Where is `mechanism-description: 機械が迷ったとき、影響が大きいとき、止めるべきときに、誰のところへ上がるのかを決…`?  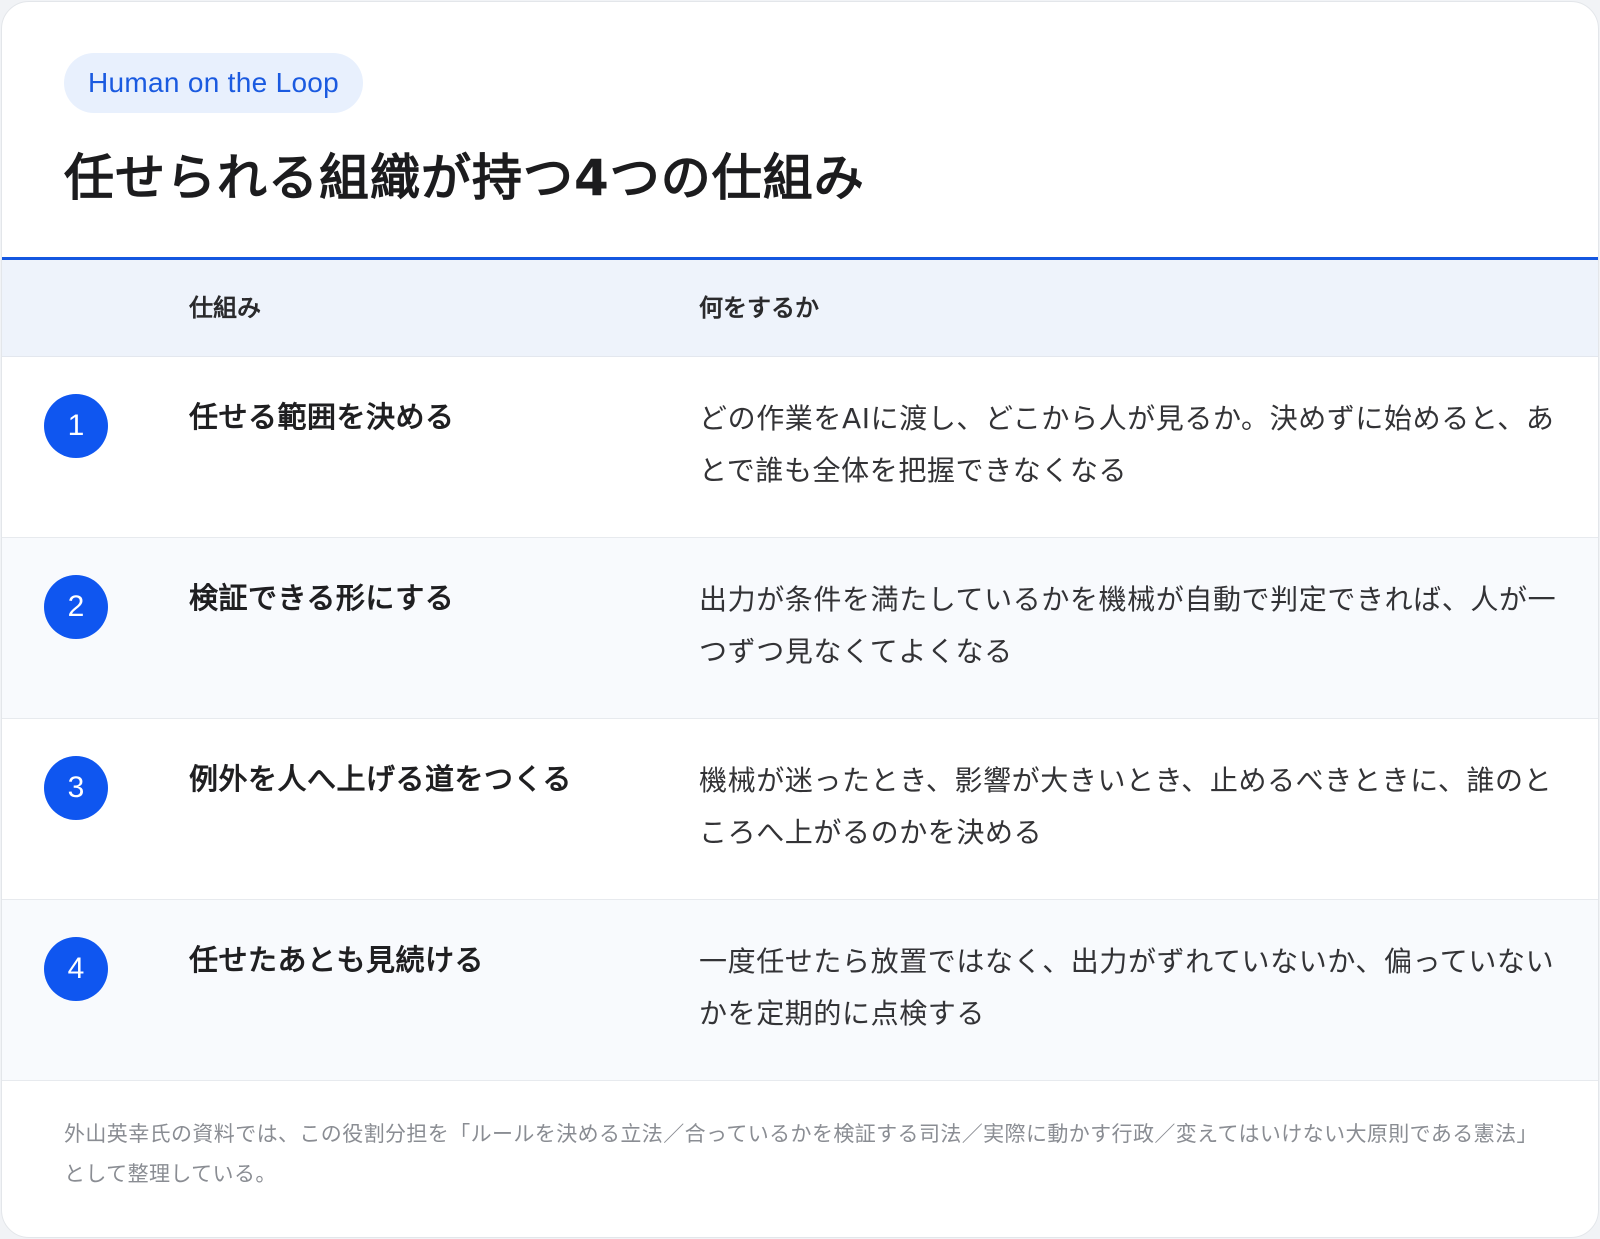
mechanism-description: 機械が迷ったとき、影響が大きいとき、止めるべきときに、誰のところへ上がるのかを決… is located at coordinates (1126, 806).